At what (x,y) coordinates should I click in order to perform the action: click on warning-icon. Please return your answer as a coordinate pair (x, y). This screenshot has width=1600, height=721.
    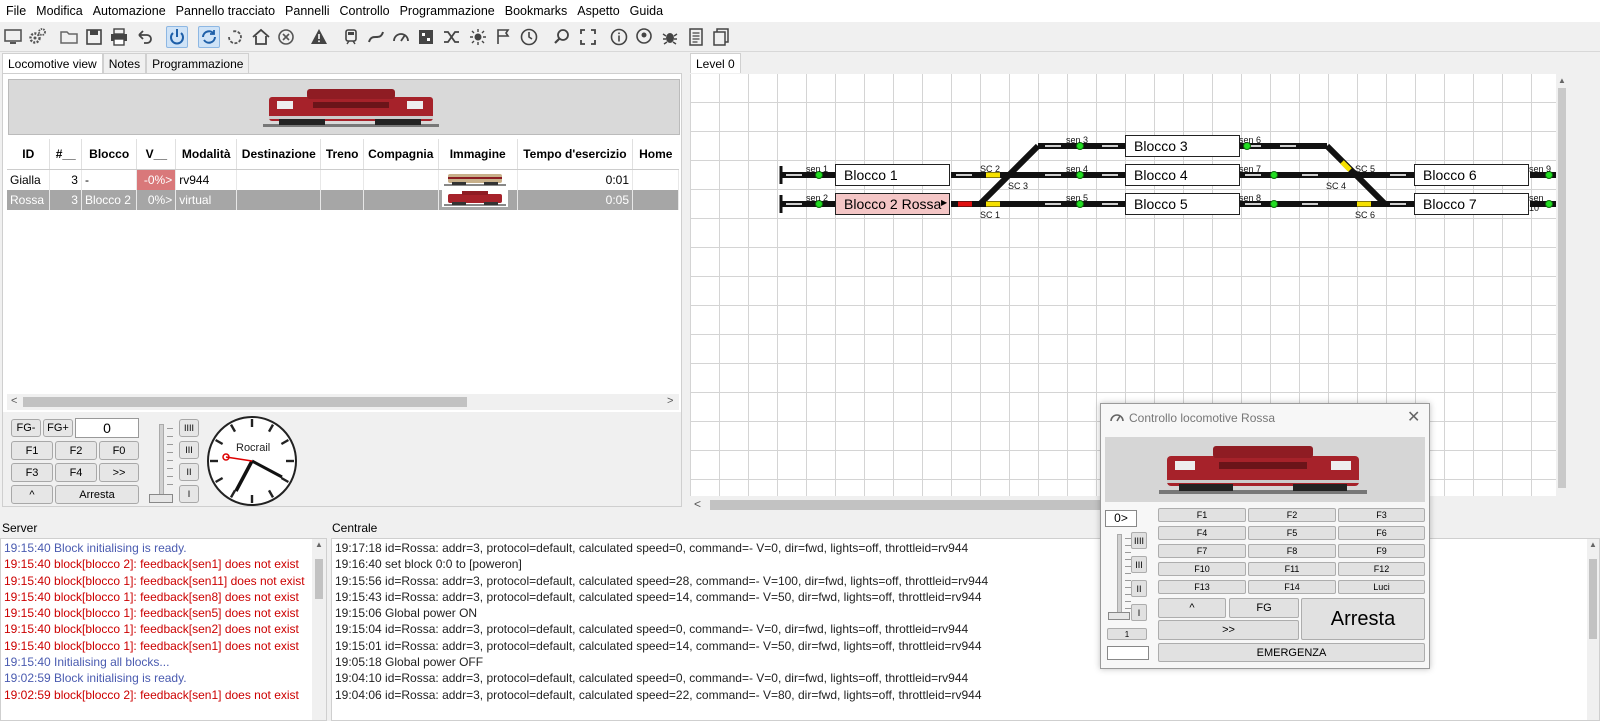
    Looking at the image, I should click on (319, 37).